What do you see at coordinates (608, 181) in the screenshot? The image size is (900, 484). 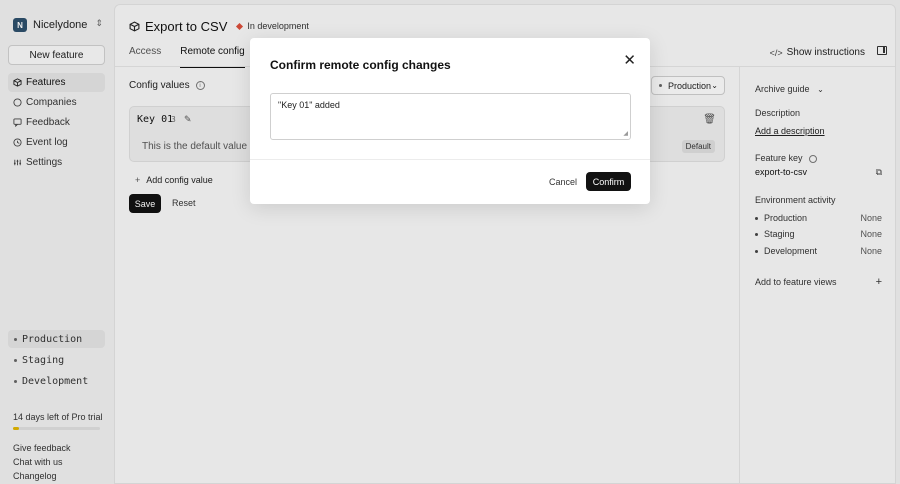 I see `confirm-button: Confirm` at bounding box center [608, 181].